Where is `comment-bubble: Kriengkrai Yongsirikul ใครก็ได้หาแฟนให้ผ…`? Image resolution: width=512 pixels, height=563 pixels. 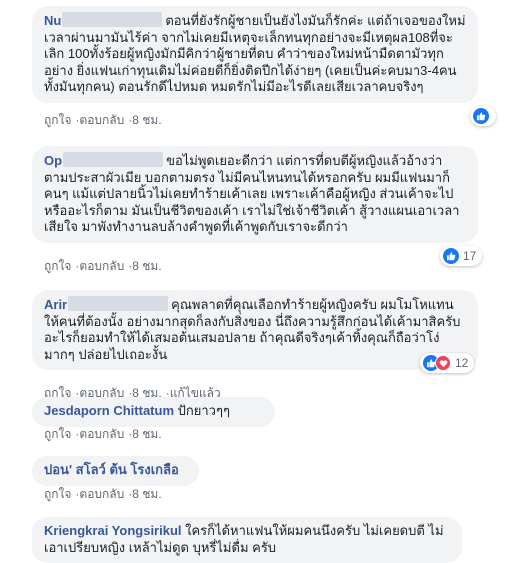
comment-bubble: Kriengkrai Yongsirikul ใครก็ได้หาแฟนให้ผ… is located at coordinates (247, 540).